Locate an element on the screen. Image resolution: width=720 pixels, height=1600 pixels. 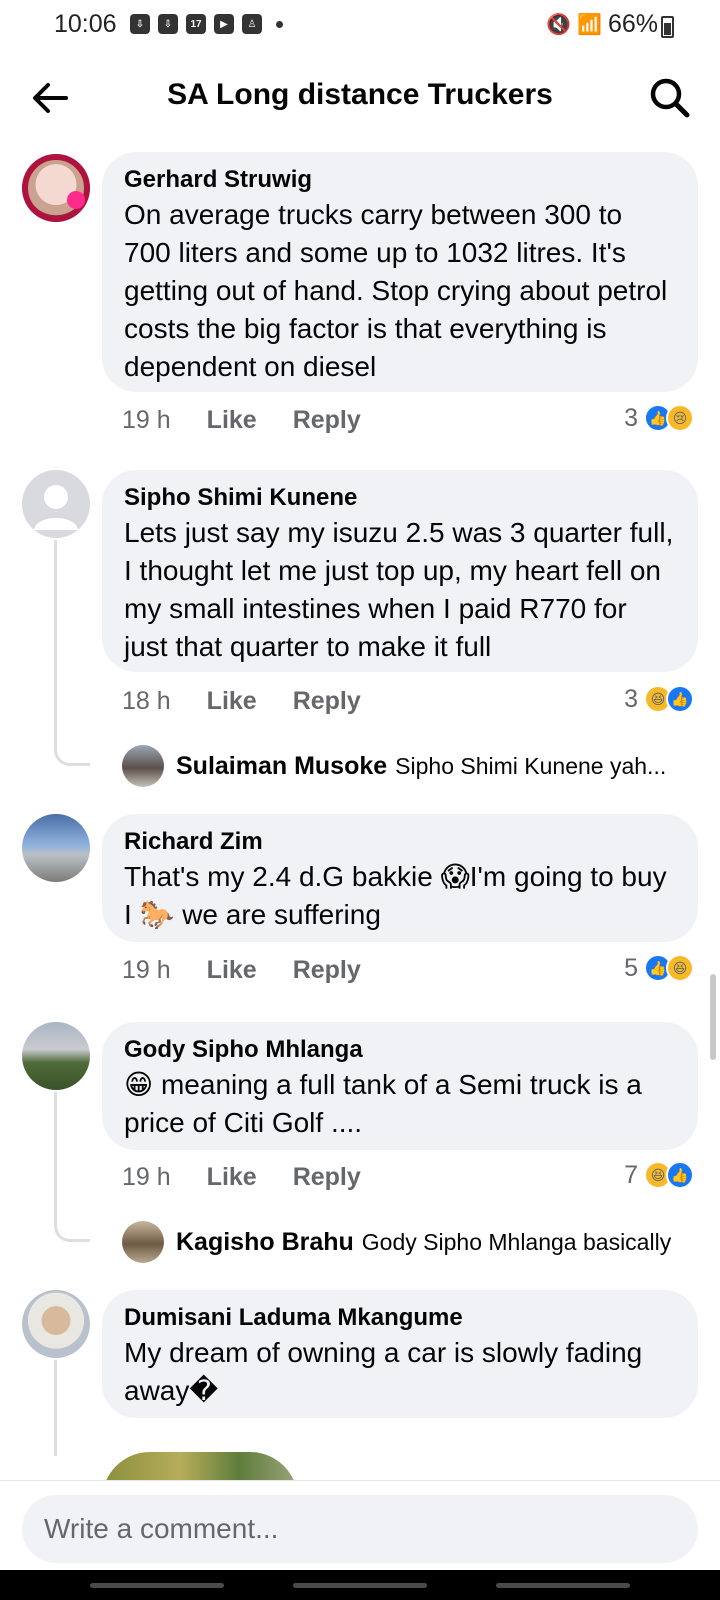
page-title: SA Long distance Truckers is located at coordinates (360, 94).